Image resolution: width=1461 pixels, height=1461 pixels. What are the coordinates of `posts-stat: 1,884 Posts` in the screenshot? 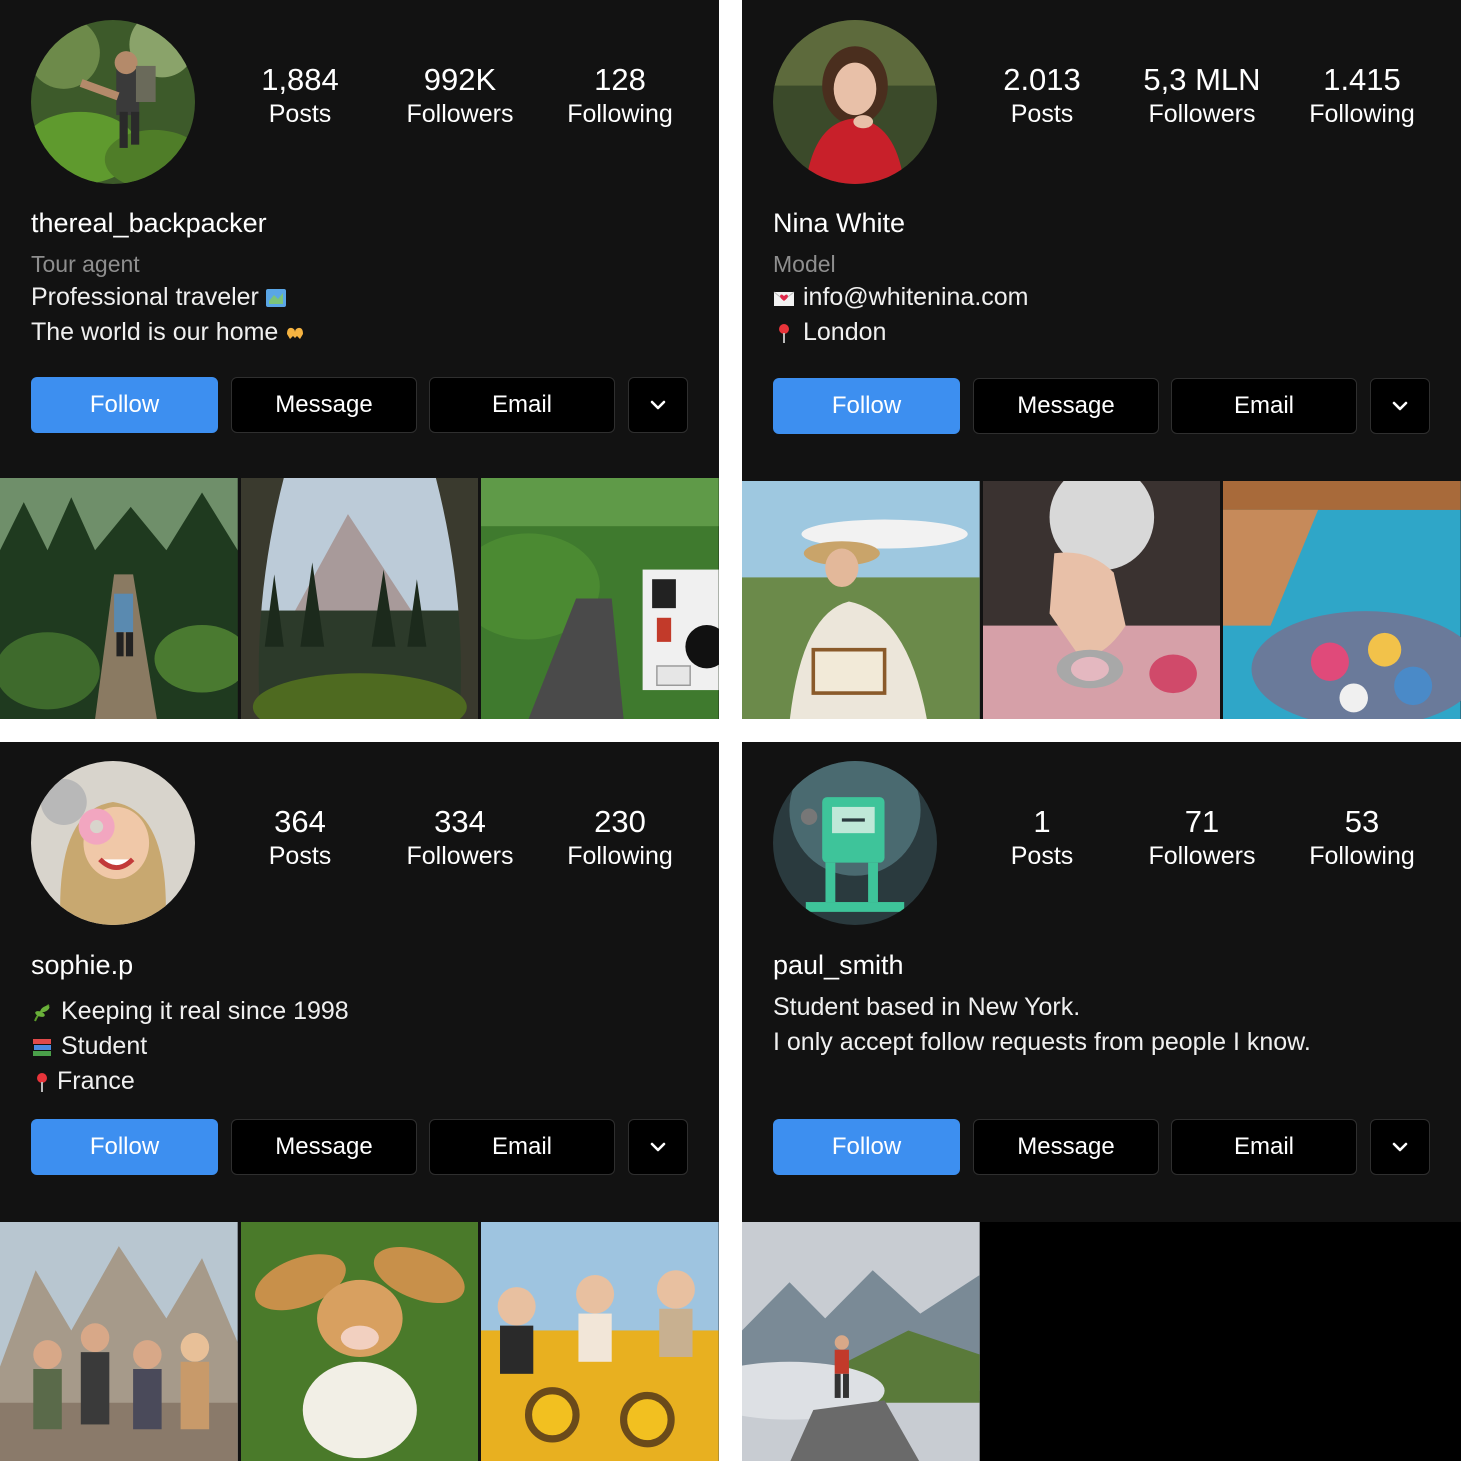 It's located at (300, 96).